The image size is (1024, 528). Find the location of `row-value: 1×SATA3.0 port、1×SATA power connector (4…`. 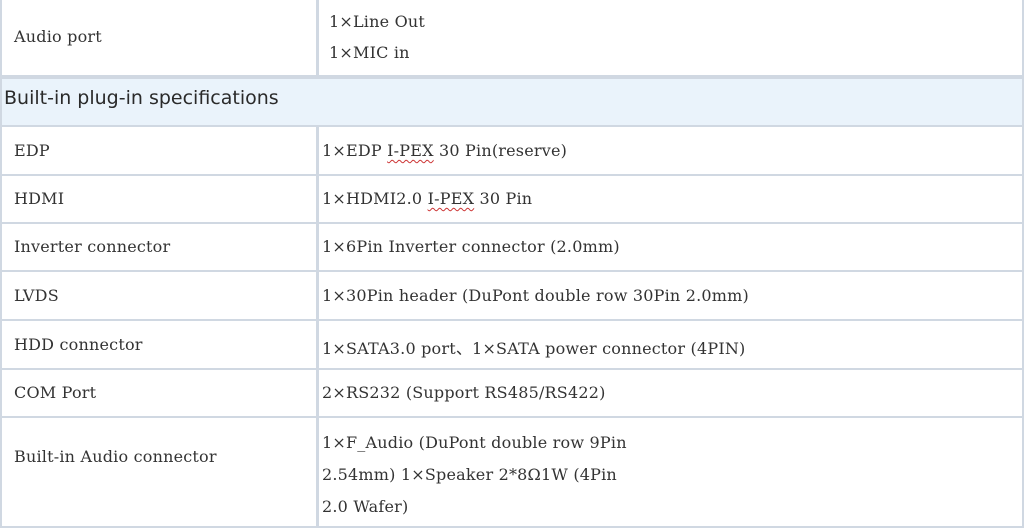

row-value: 1×SATA3.0 port、1×SATA power connector (4… is located at coordinates (534, 348).